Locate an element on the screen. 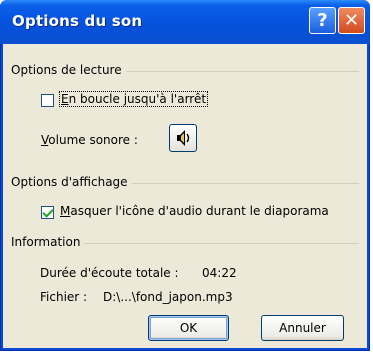 This screenshot has height=356, width=373. ok-button: OK is located at coordinates (188, 328).